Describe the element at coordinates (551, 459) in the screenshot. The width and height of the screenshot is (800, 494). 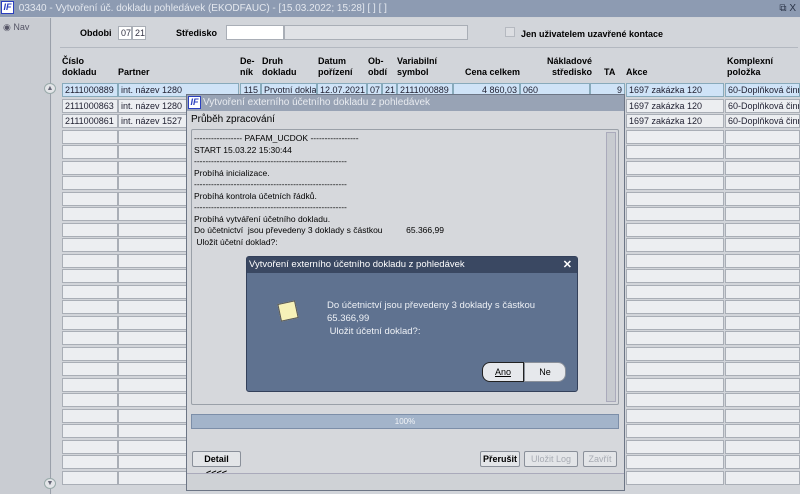
I see `save-log-button: Uložit Log` at that location.